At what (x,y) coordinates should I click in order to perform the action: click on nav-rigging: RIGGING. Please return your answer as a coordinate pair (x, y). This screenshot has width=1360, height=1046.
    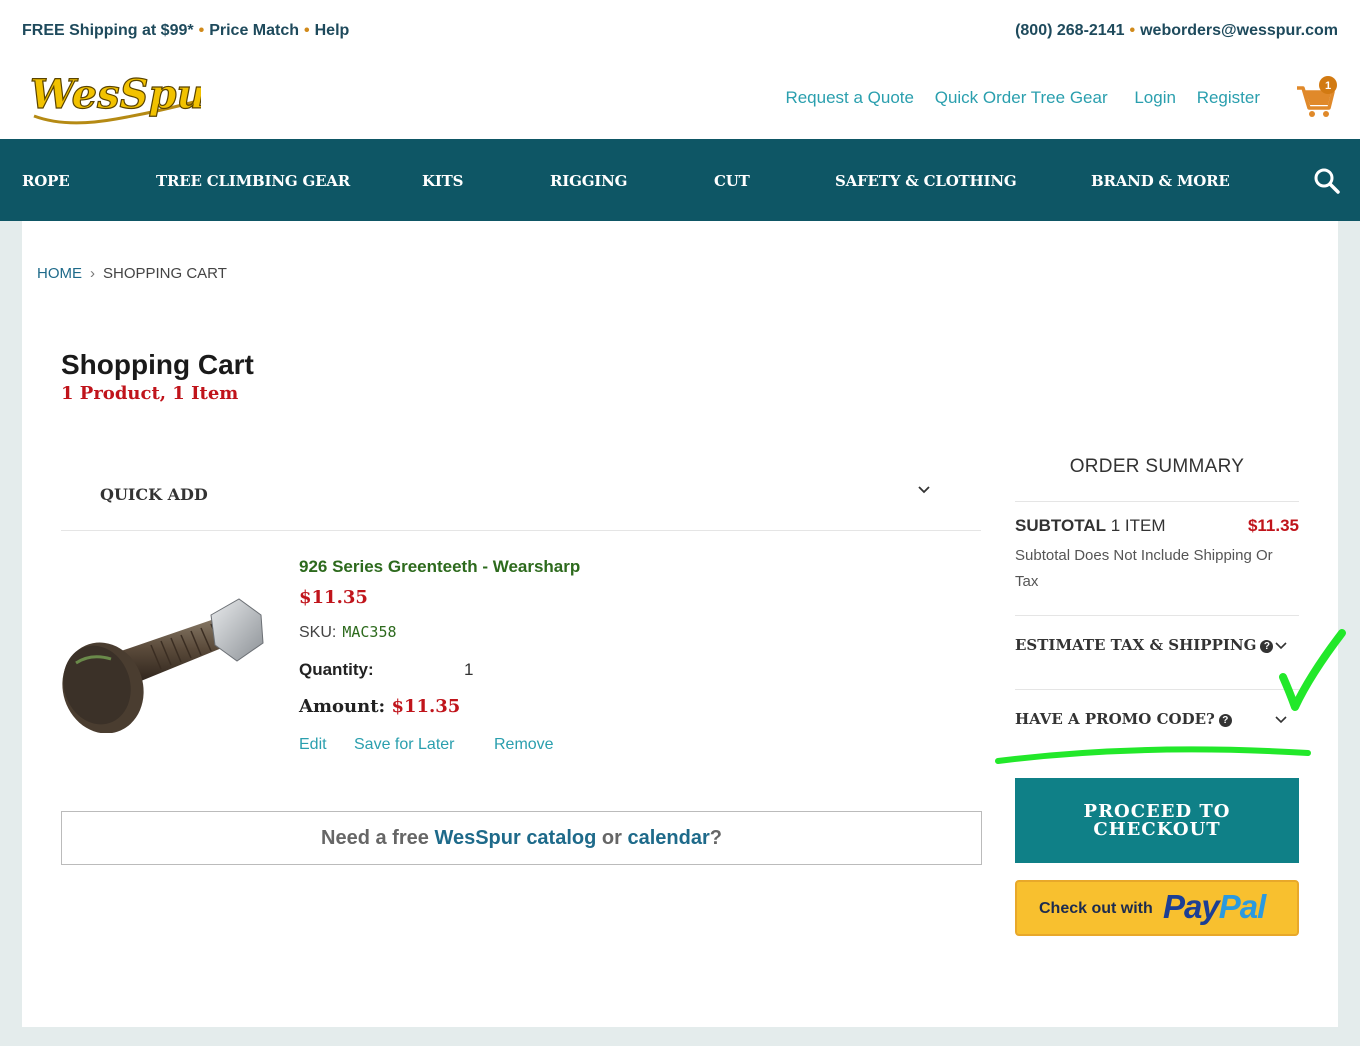
    Looking at the image, I should click on (588, 181).